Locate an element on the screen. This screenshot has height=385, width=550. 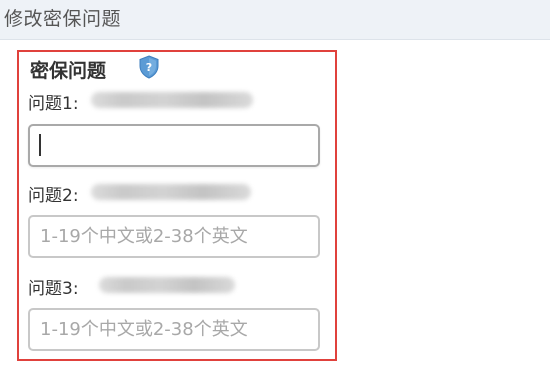
question-2-text-obscured is located at coordinates (171, 192).